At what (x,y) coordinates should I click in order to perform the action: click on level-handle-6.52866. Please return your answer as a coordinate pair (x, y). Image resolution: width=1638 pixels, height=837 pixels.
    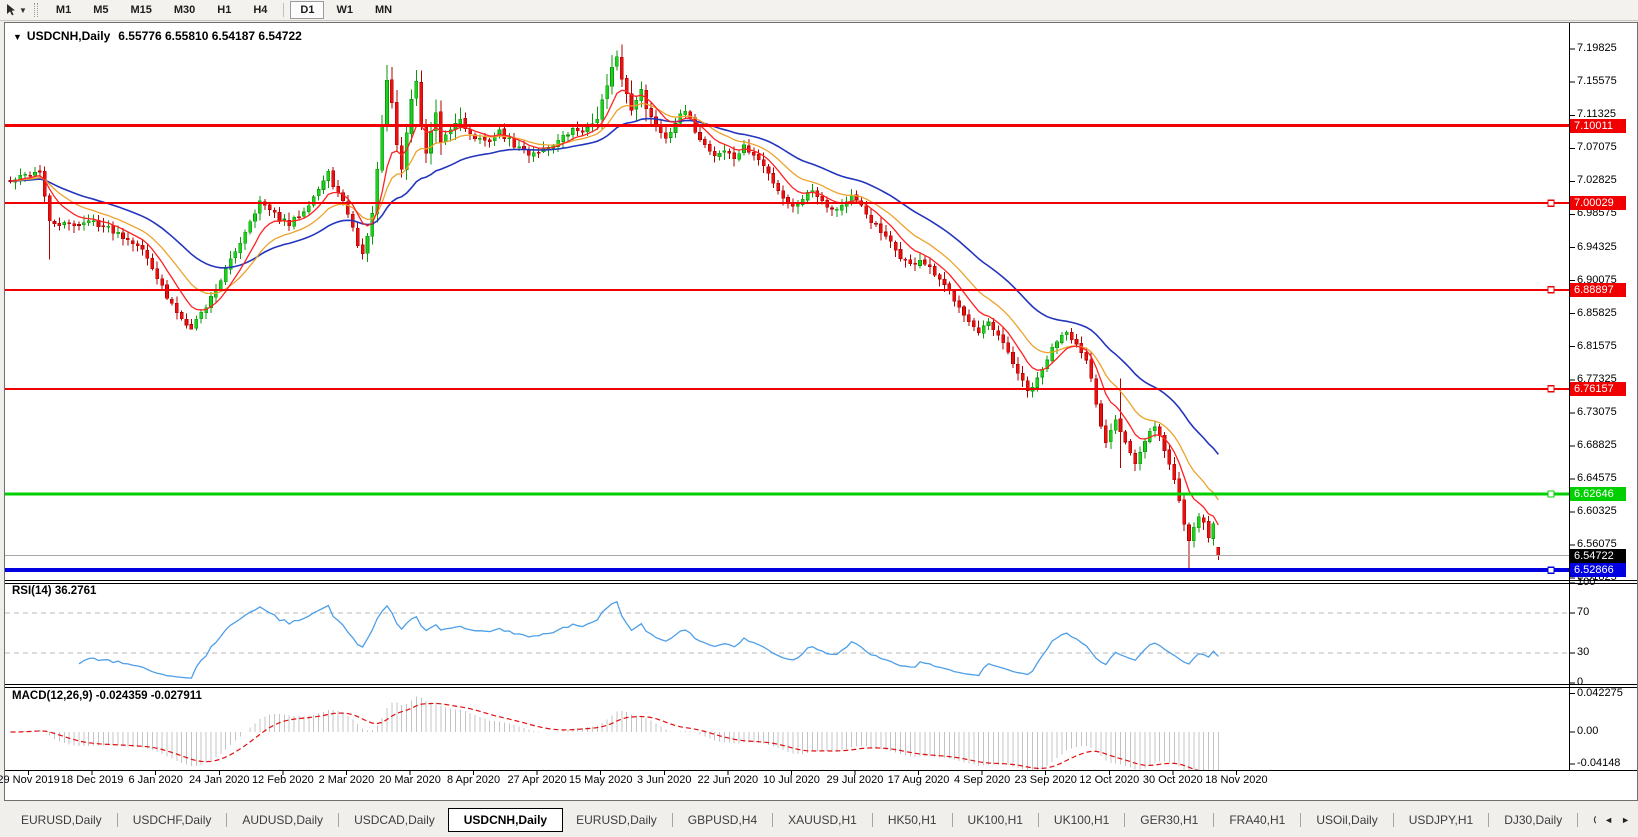
    Looking at the image, I should click on (1551, 570).